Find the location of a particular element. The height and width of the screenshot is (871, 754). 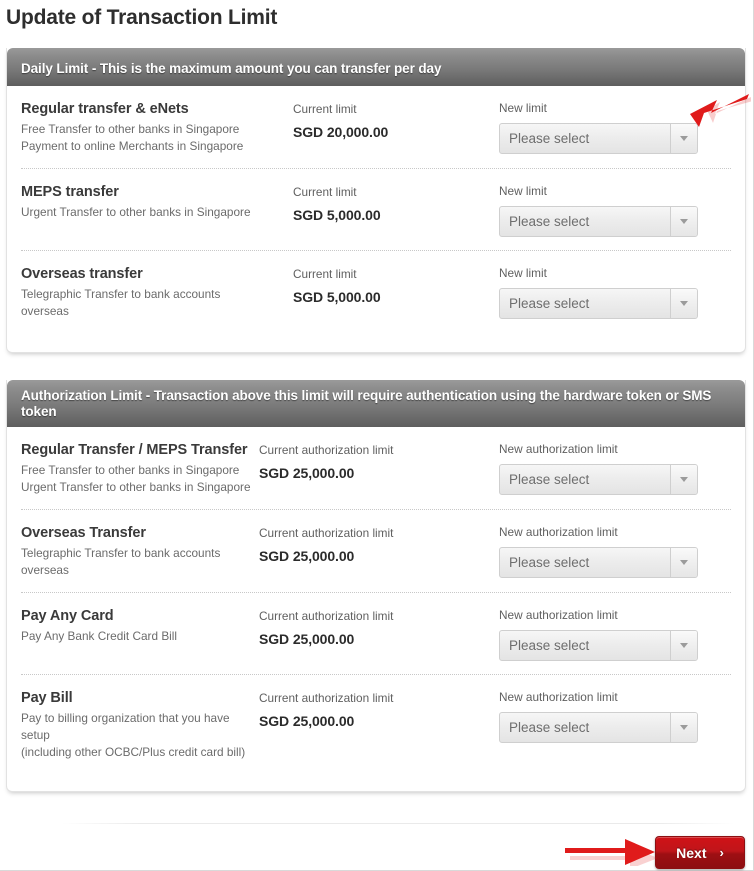

next-button-label: Next is located at coordinates (691, 852).